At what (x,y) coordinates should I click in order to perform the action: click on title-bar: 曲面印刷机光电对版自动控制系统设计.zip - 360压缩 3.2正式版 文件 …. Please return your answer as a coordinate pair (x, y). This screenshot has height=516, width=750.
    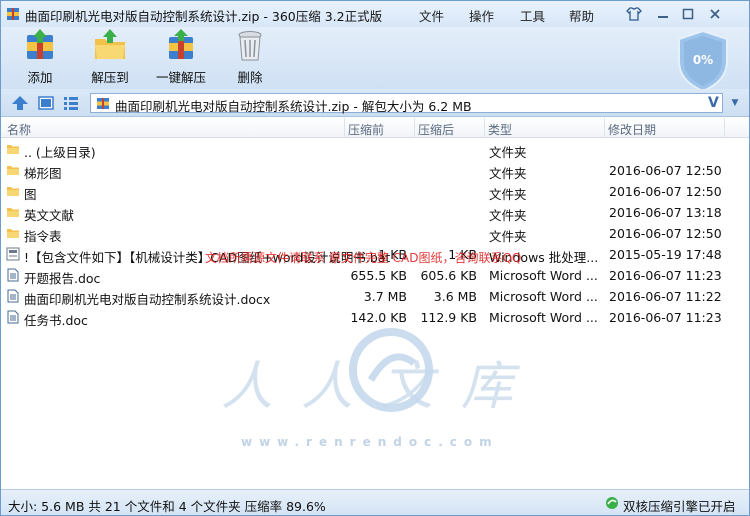
    Looking at the image, I should click on (375, 14).